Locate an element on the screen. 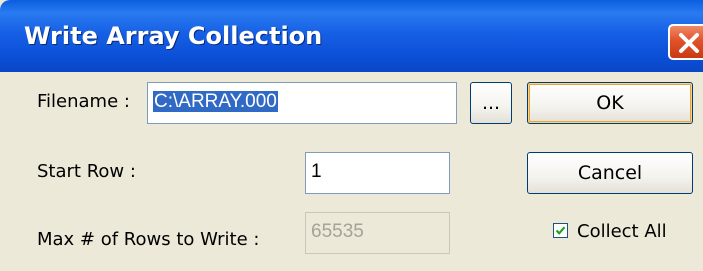  collect-all-label: Collect All is located at coordinates (622, 231).